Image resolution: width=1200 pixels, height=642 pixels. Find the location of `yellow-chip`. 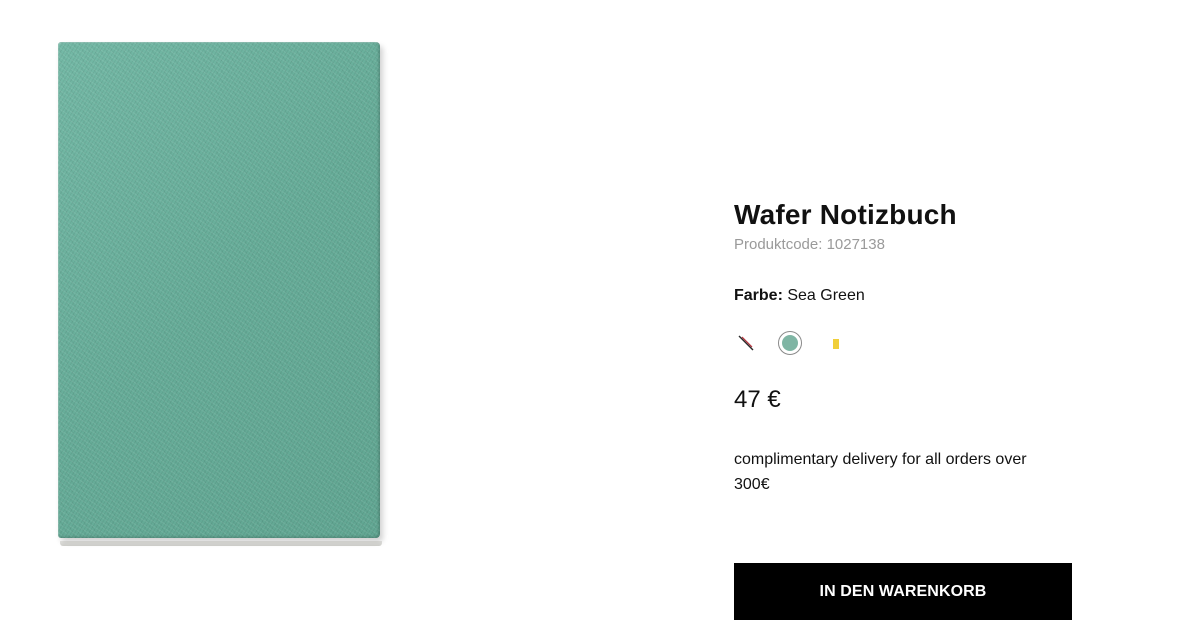

yellow-chip is located at coordinates (836, 344).